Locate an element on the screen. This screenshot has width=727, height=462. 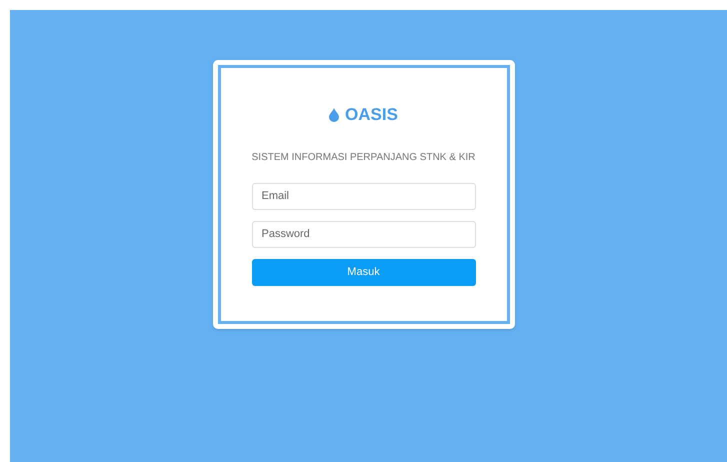
brand-name: OASIS is located at coordinates (371, 115).